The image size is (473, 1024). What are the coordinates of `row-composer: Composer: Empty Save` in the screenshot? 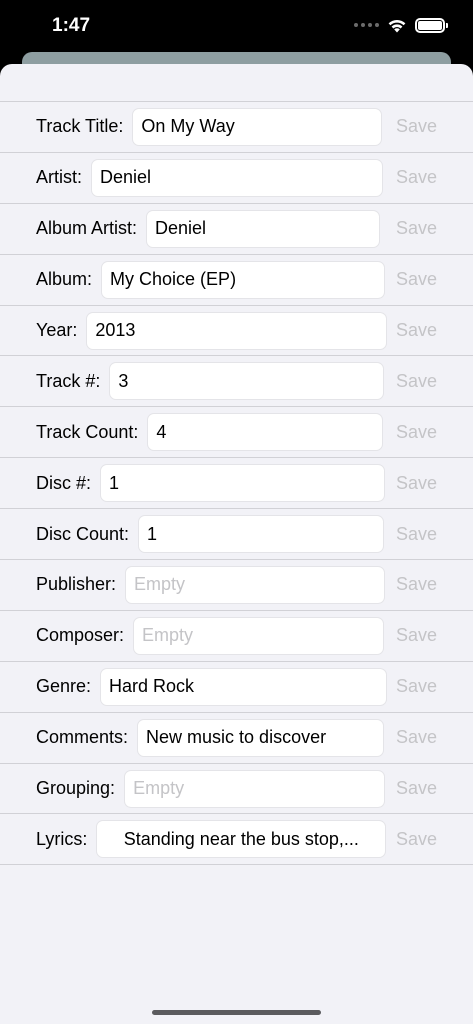 It's located at (236, 636).